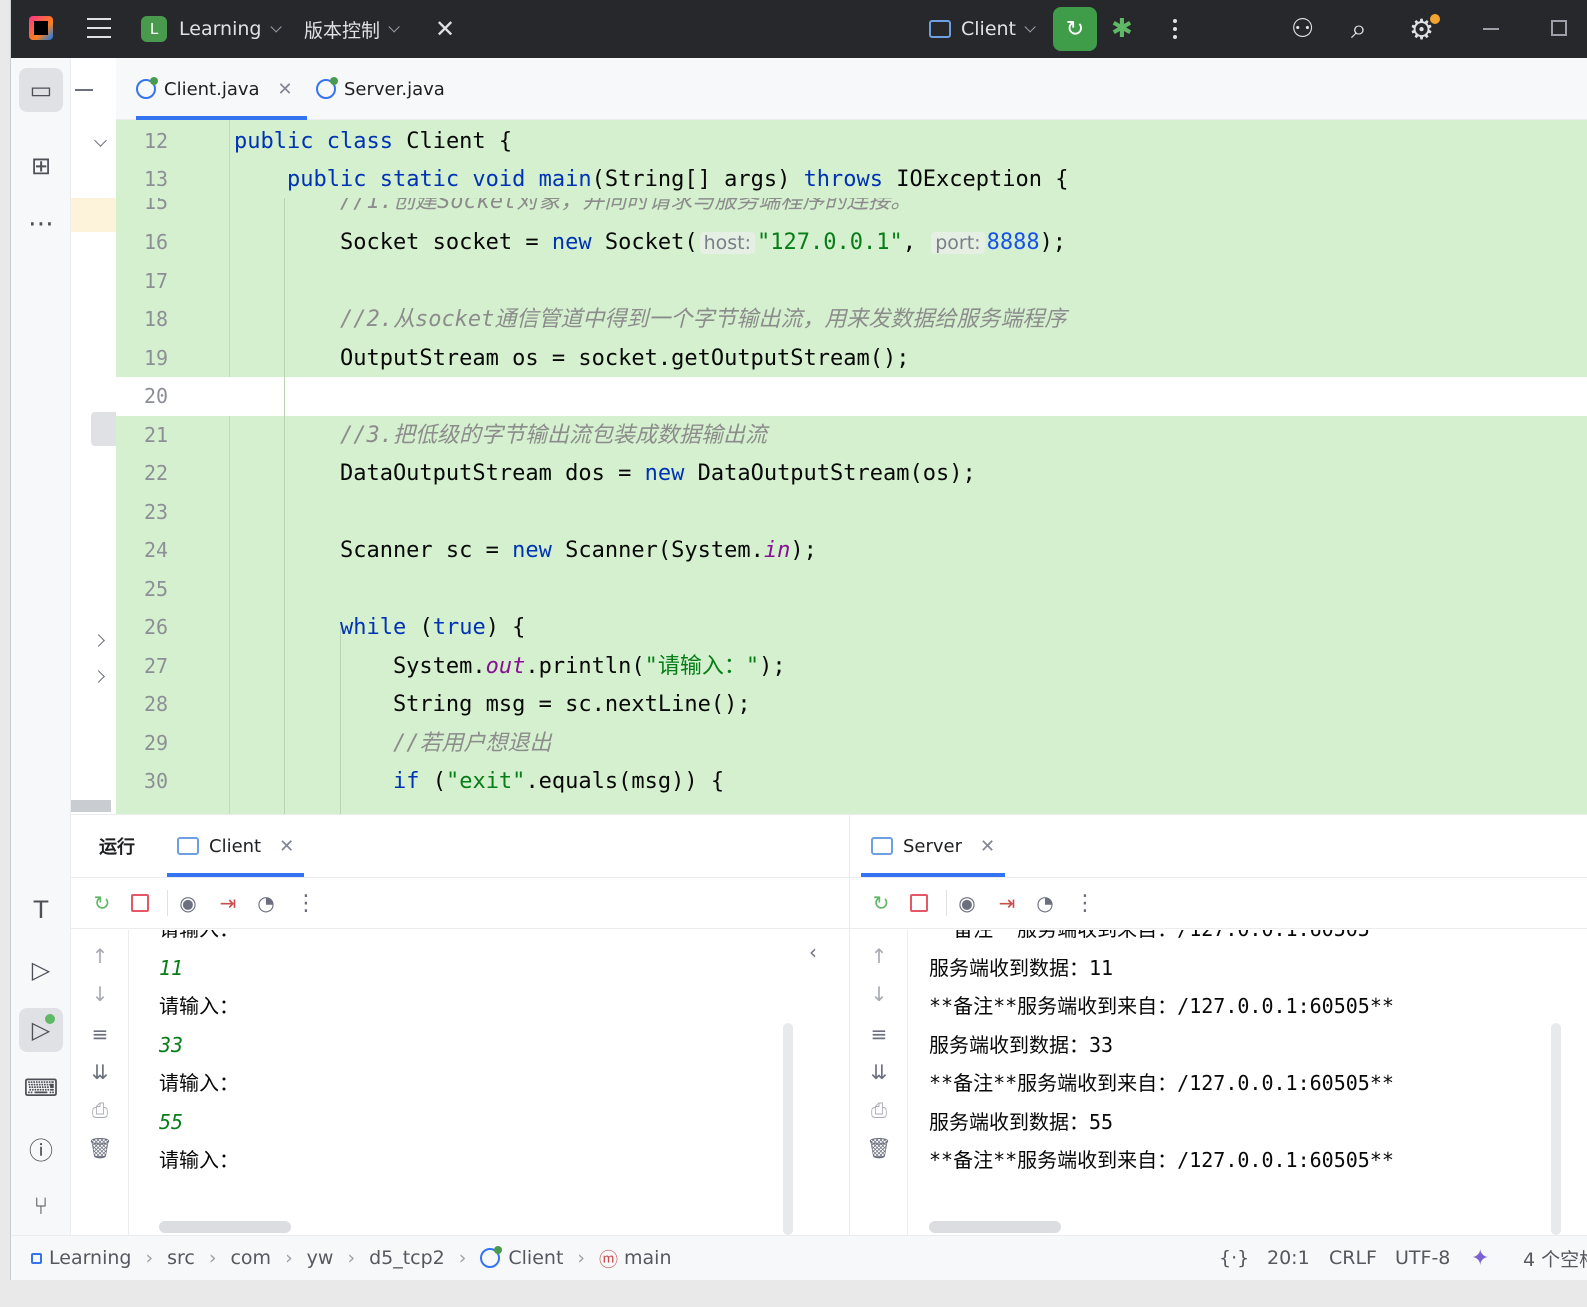  I want to click on breadcrumb-item: src, so click(181, 1258).